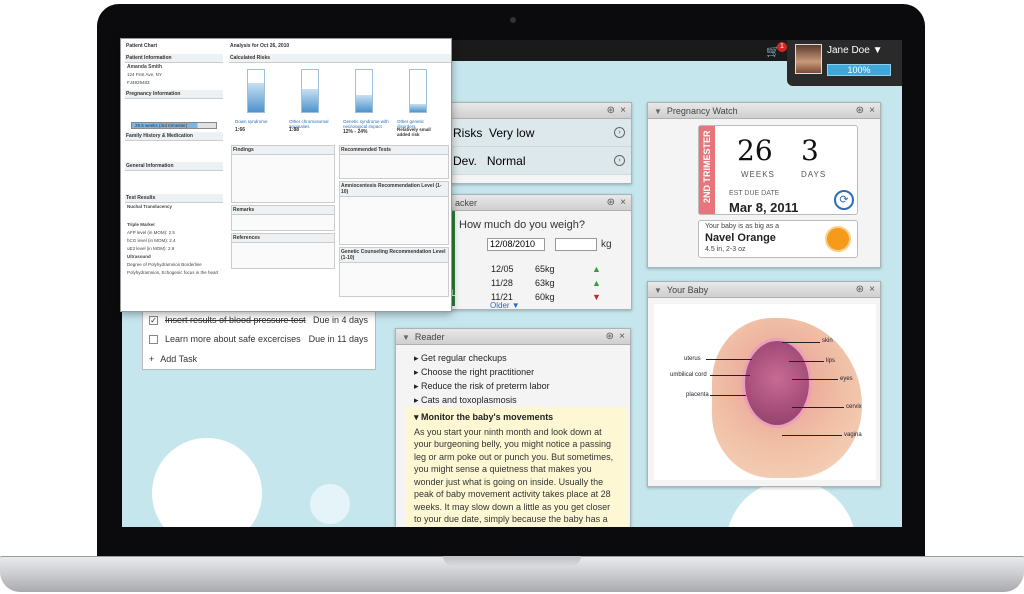 This screenshot has width=1024, height=594. I want to click on patient-name: Amanda Smith, so click(145, 67).